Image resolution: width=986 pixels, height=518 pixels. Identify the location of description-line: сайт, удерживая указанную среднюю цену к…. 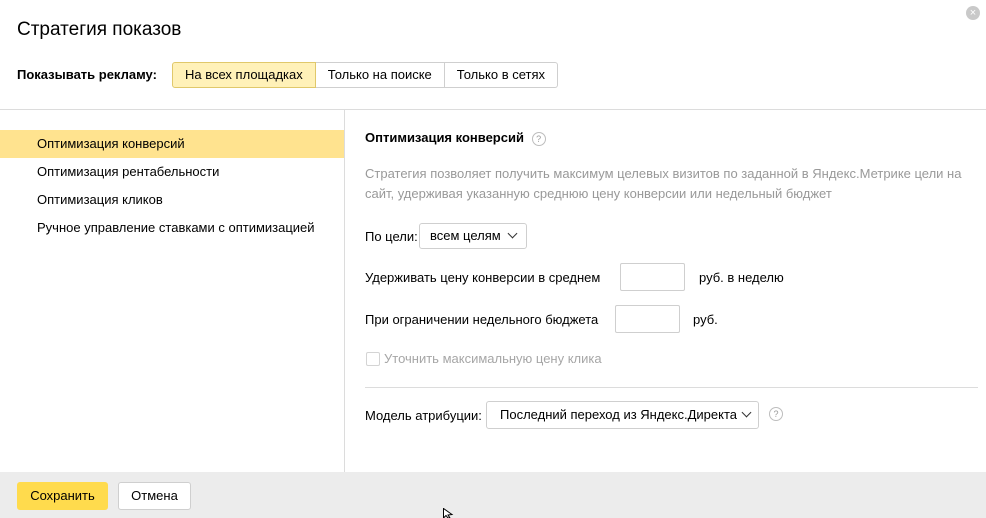
(598, 193).